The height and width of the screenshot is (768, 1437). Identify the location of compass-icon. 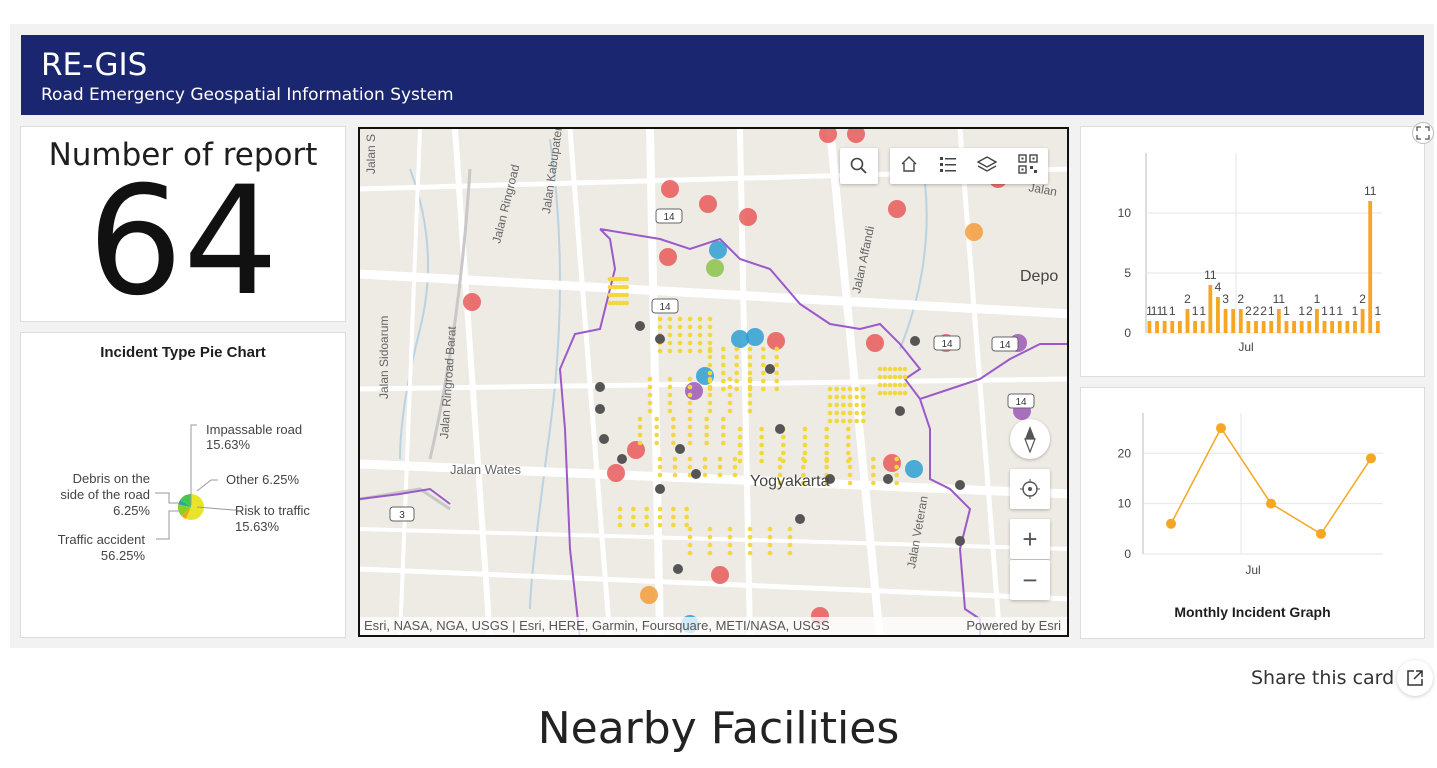
(1030, 439).